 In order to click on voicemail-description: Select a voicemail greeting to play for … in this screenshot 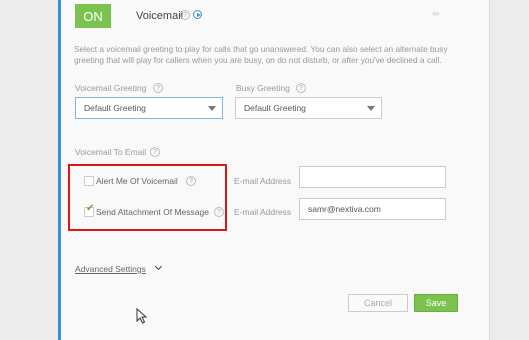, I will do `click(261, 54)`.